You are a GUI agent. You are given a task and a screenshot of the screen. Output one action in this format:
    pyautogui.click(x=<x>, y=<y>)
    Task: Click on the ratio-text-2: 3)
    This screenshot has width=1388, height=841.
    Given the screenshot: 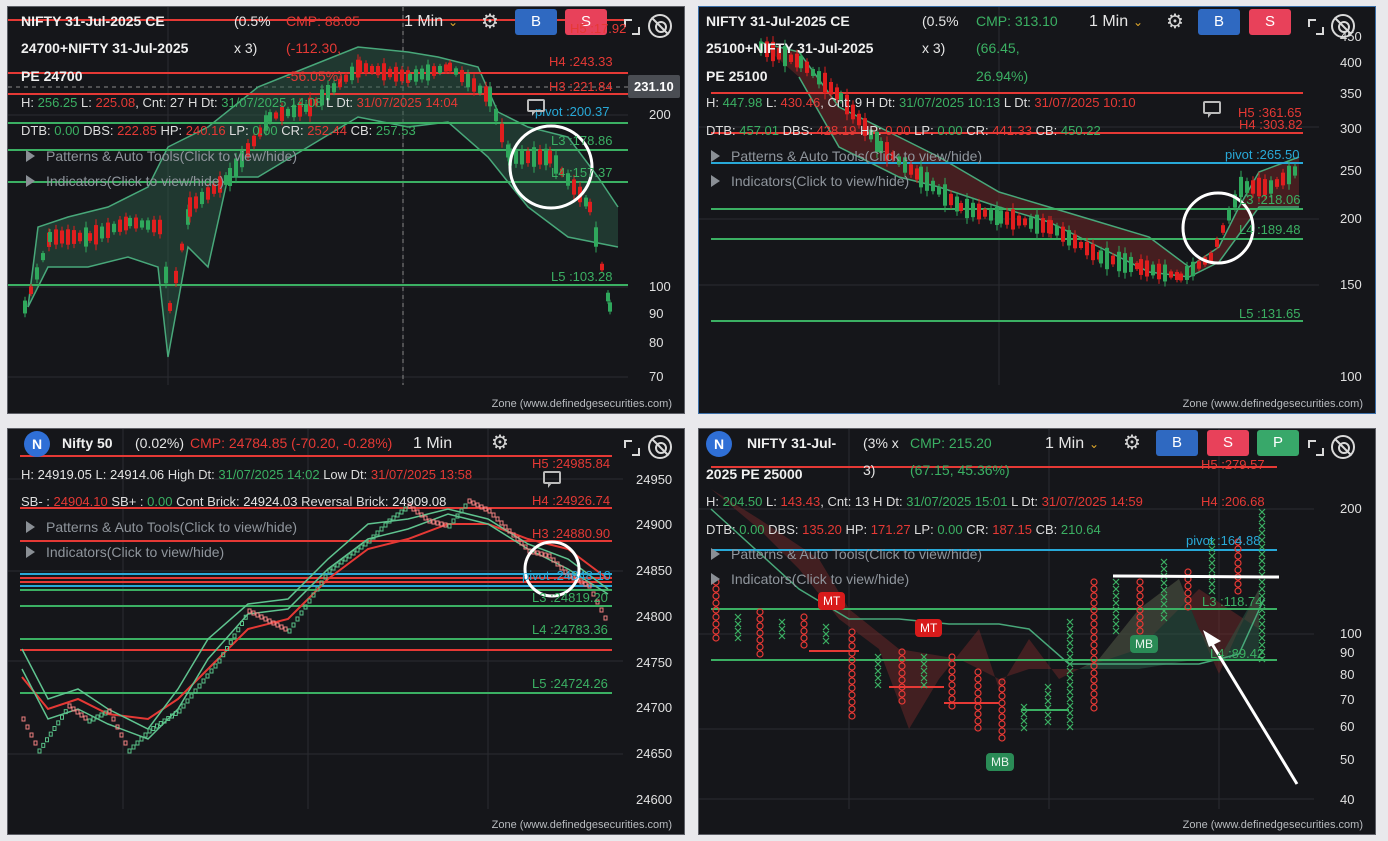 What is the action you would take?
    pyautogui.click(x=869, y=470)
    